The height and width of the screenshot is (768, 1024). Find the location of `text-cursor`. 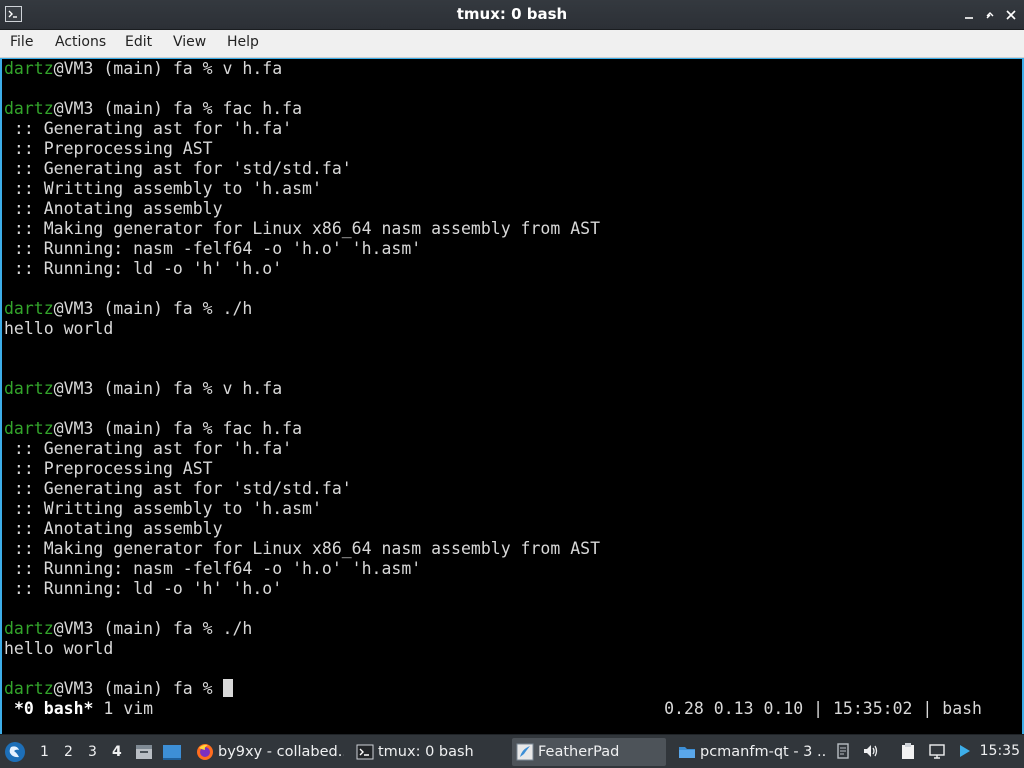

text-cursor is located at coordinates (227, 688).